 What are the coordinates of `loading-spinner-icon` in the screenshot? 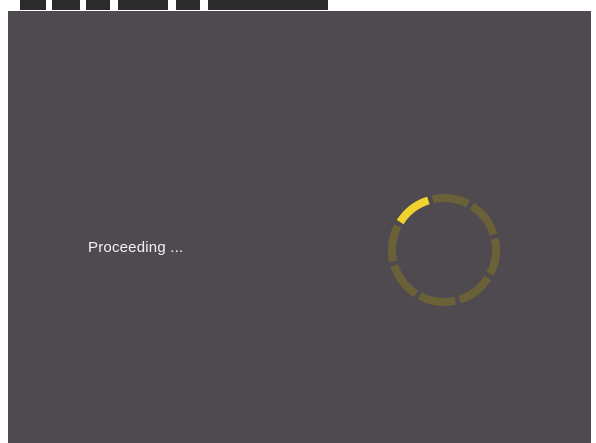 It's located at (444, 250).